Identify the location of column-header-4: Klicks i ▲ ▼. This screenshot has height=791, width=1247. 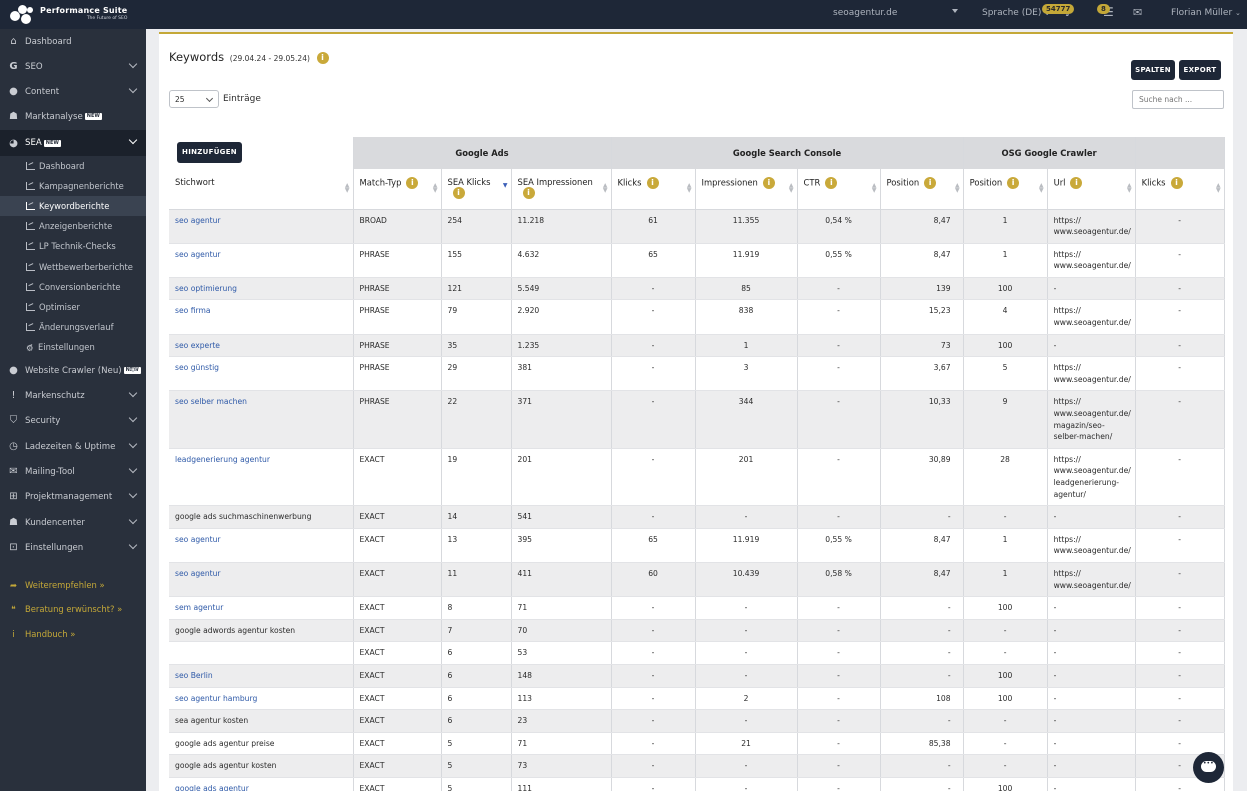
(653, 189).